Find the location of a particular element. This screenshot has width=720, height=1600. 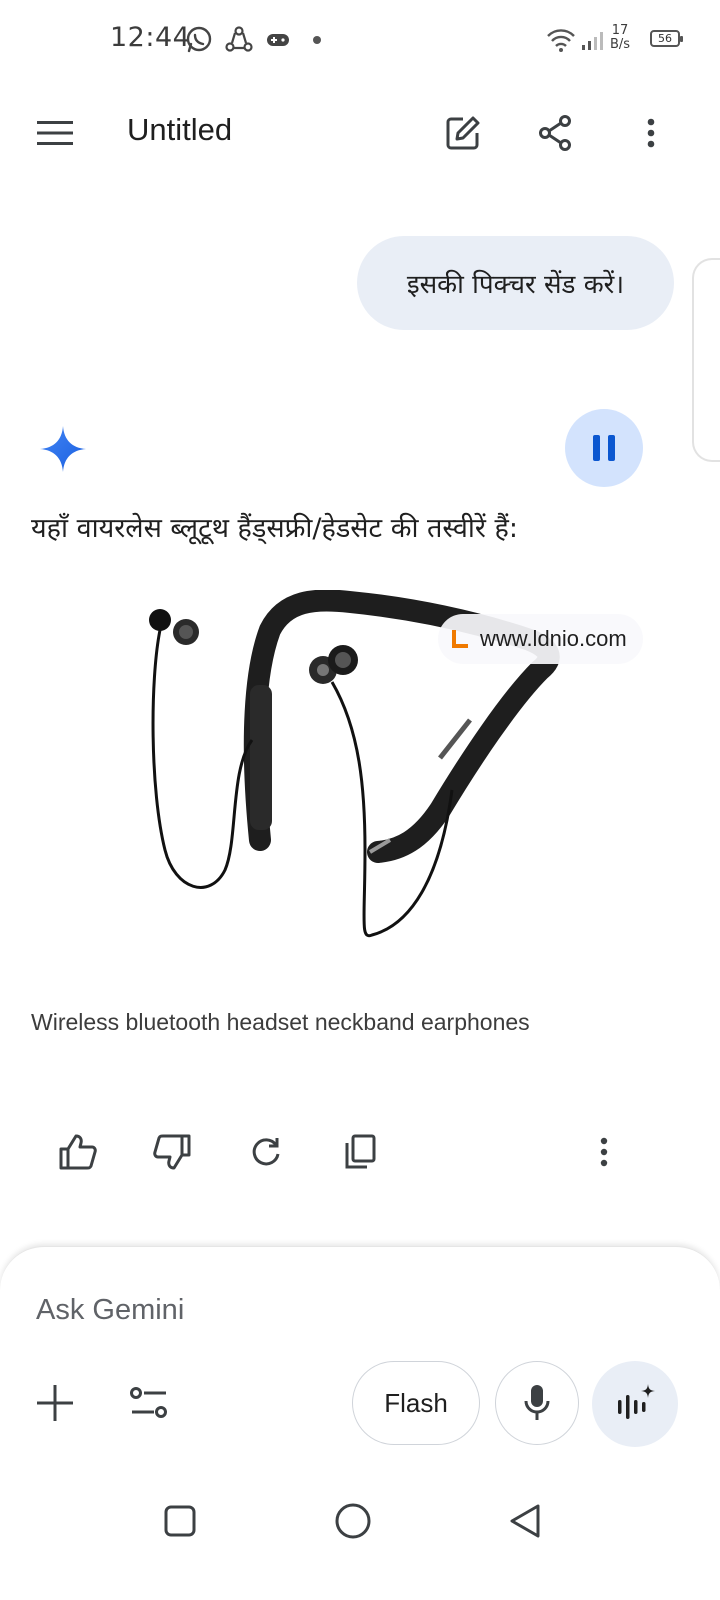

signal-icon is located at coordinates (594, 40).